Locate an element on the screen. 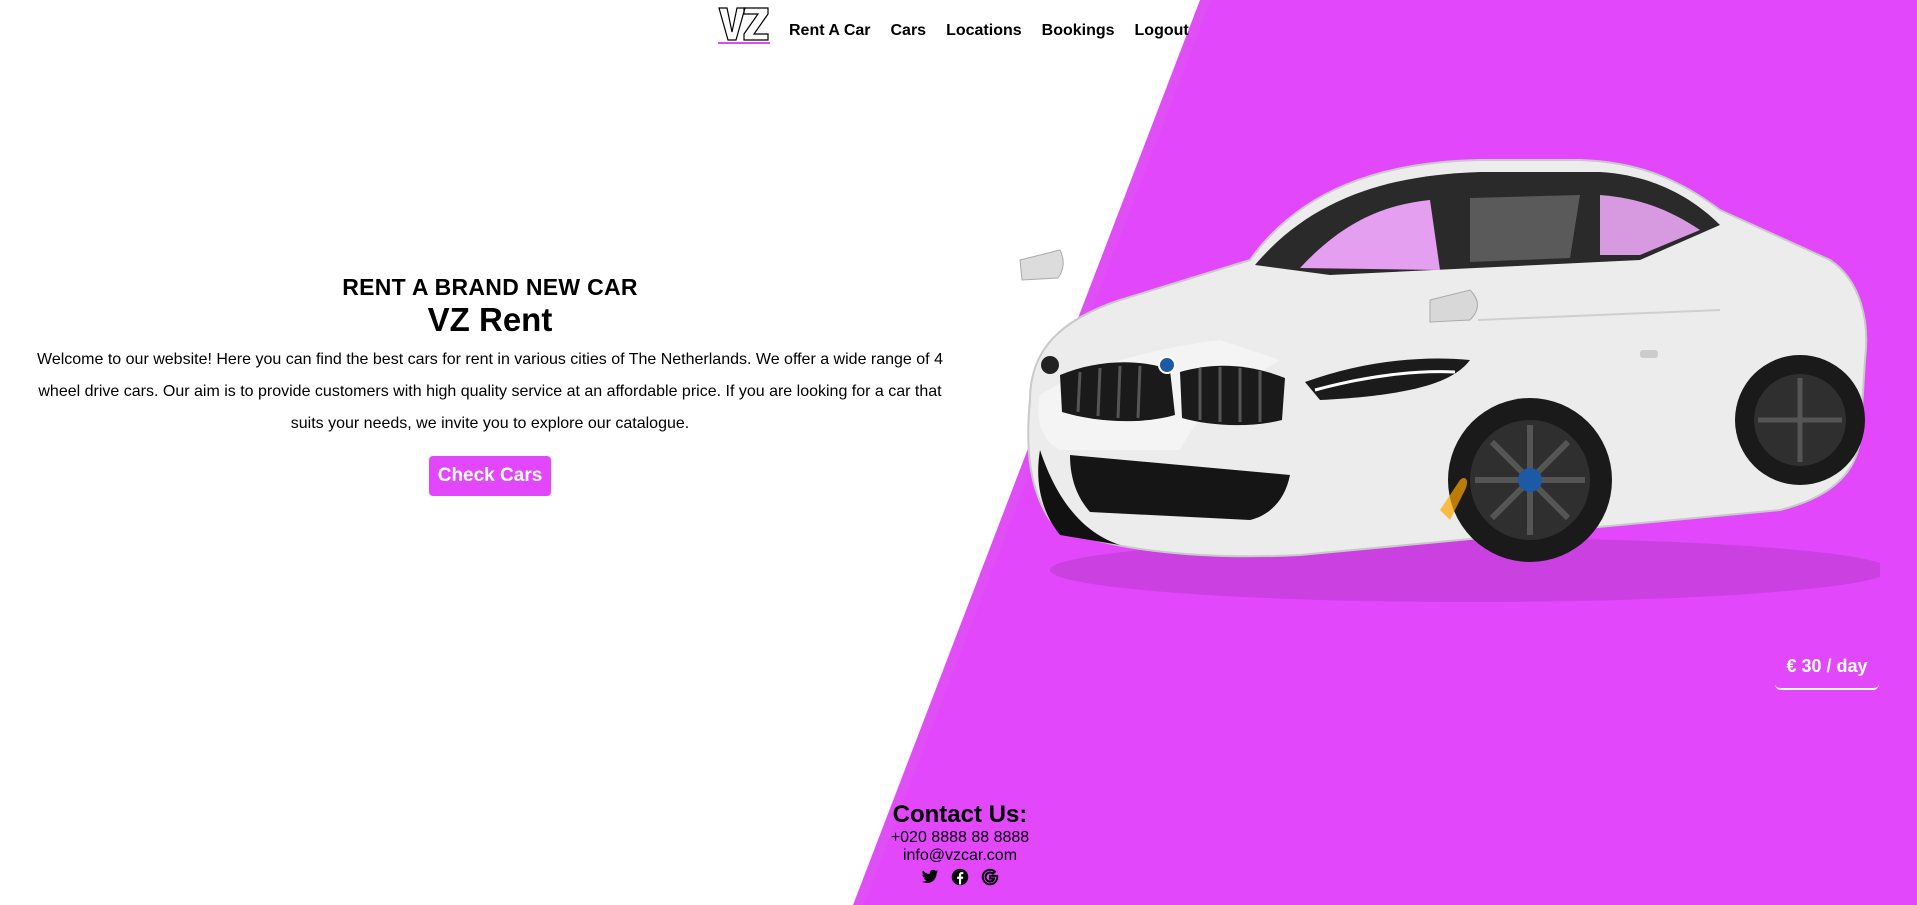 The width and height of the screenshot is (1917, 905). contact-email: info@vzcar.com is located at coordinates (960, 855).